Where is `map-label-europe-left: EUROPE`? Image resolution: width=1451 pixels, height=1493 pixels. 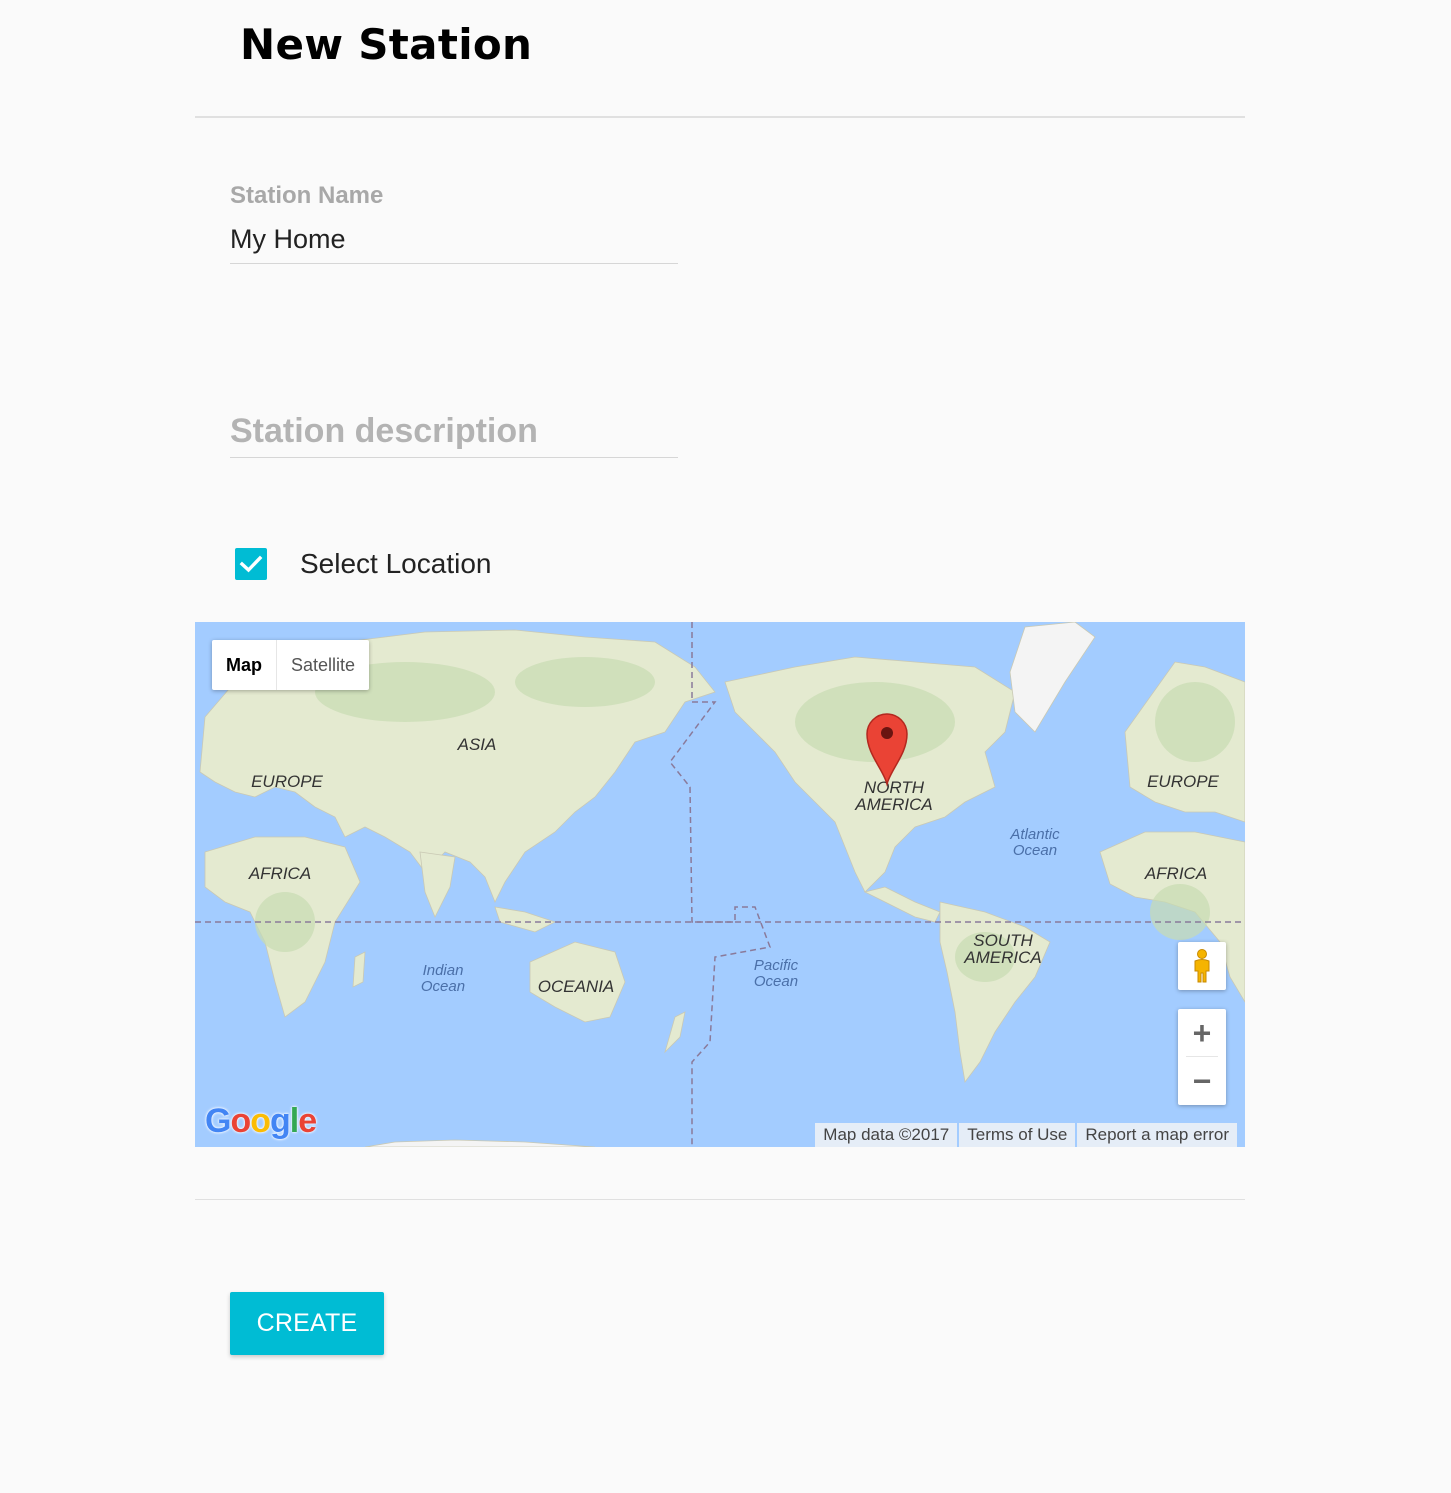
map-label-europe-left: EUROPE is located at coordinates (287, 781).